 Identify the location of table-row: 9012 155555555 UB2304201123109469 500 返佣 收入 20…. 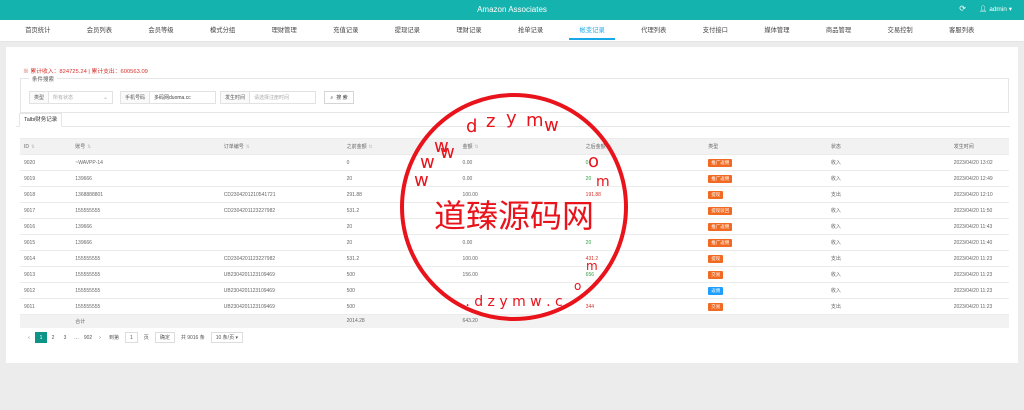
(514, 290).